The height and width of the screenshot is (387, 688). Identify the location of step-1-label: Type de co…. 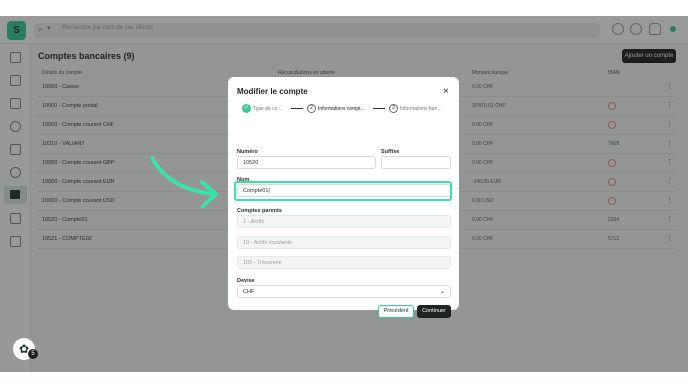
(267, 109).